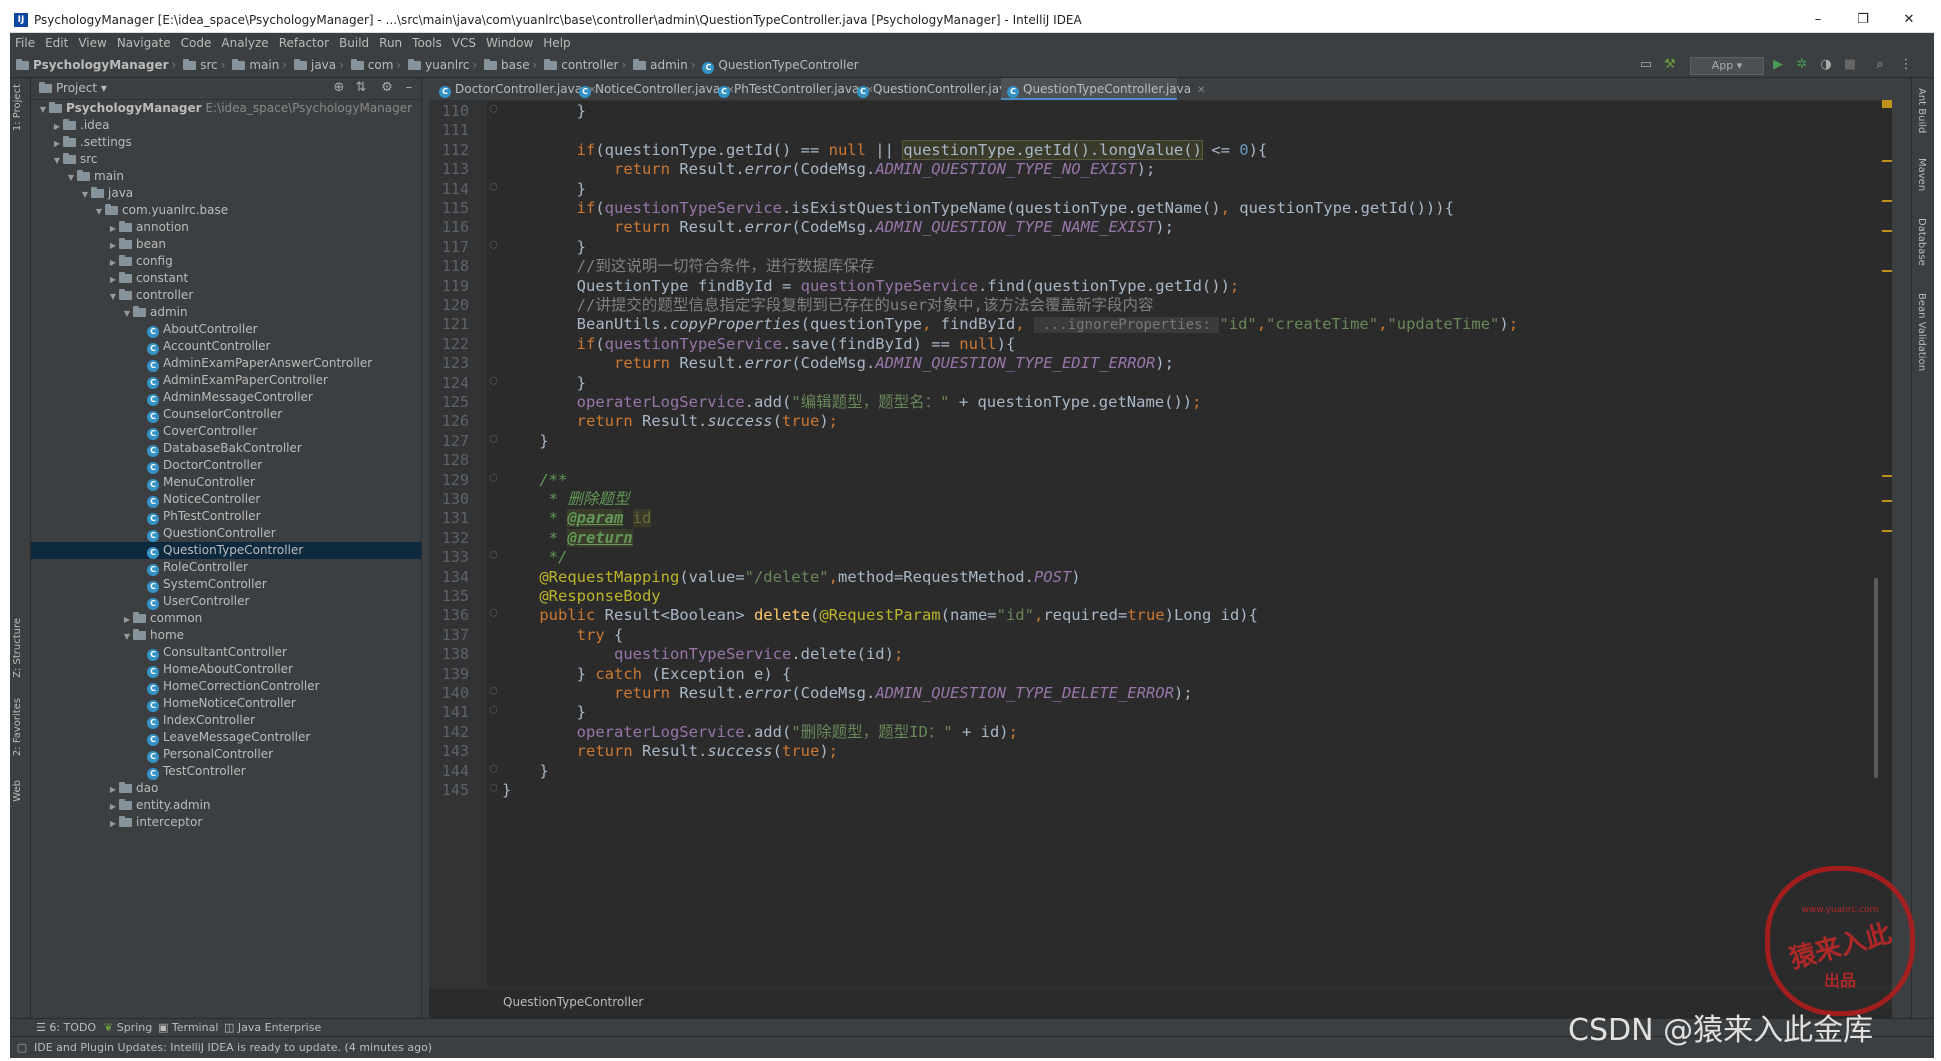  I want to click on project-view-select: Project ▾, so click(73, 88).